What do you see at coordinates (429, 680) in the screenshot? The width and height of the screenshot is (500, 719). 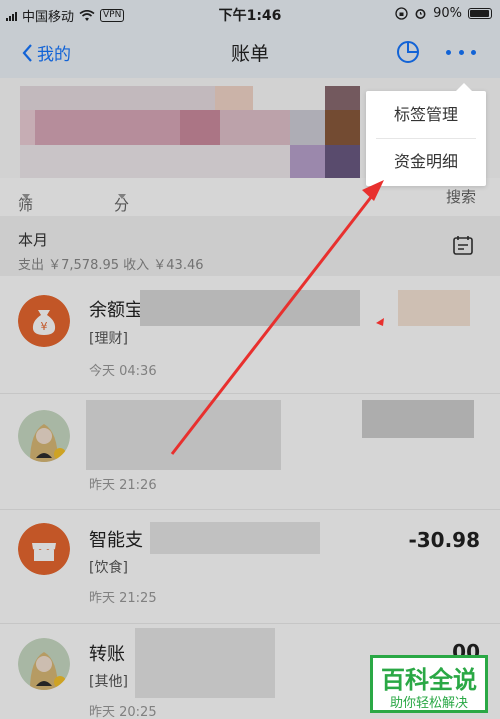 I see `watermark-title: 百科全说` at bounding box center [429, 680].